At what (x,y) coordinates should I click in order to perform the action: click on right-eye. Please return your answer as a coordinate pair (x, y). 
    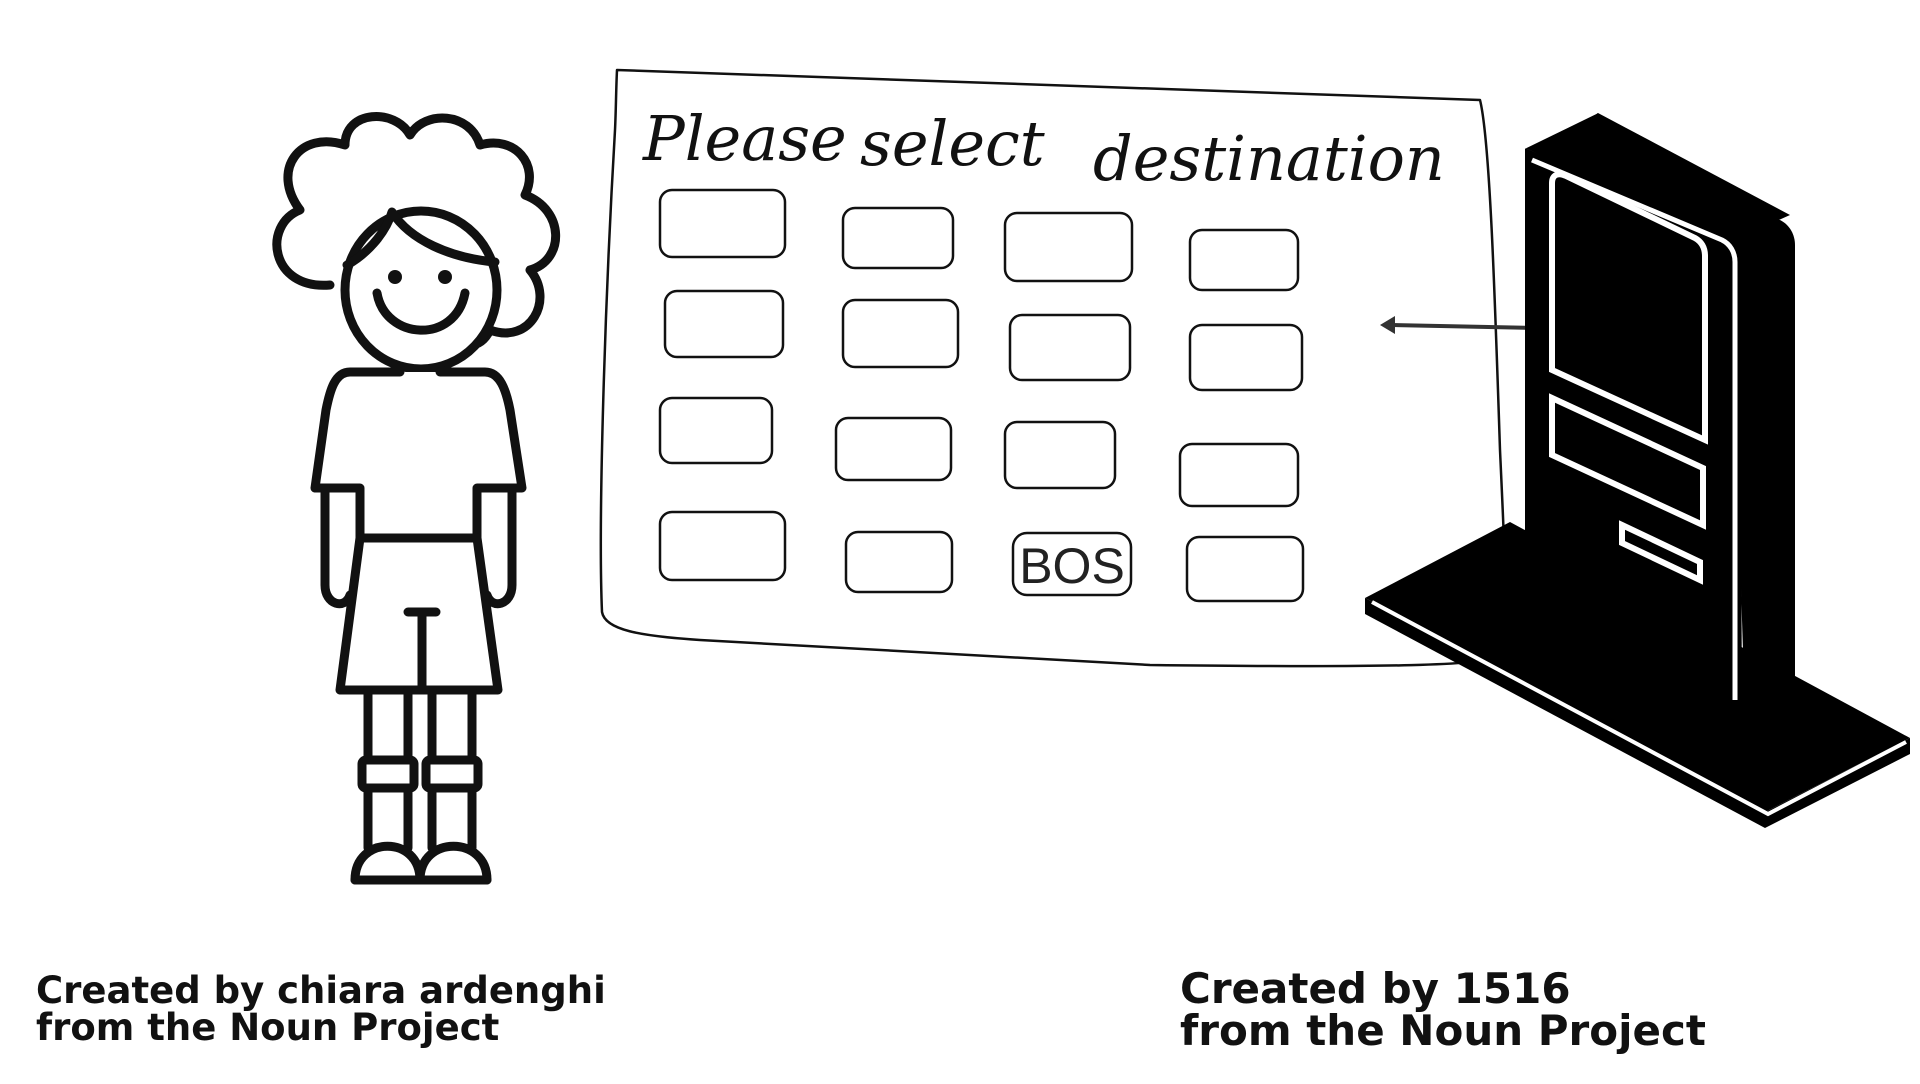
    Looking at the image, I should click on (445, 277).